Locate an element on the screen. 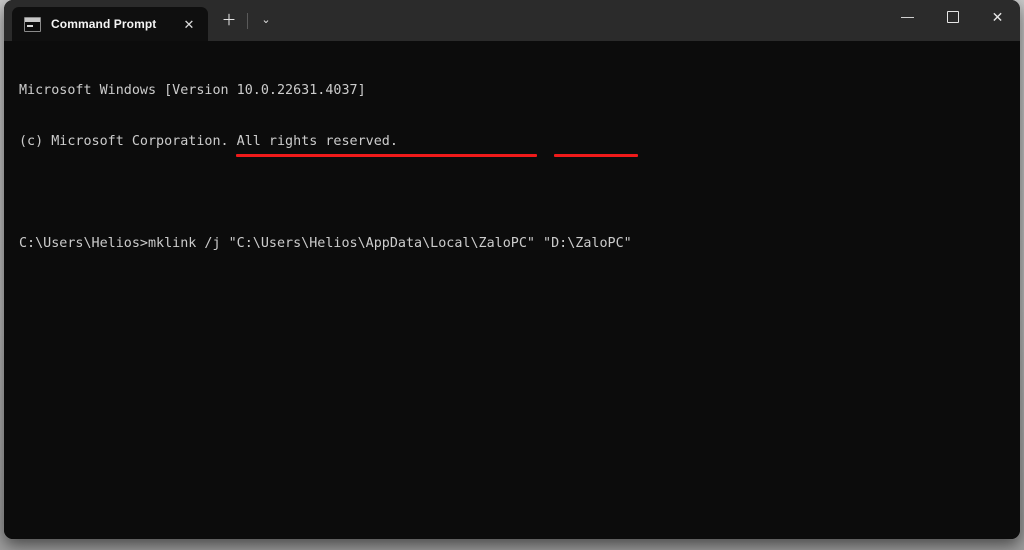  window-controls: — ✕ is located at coordinates (952, 20).